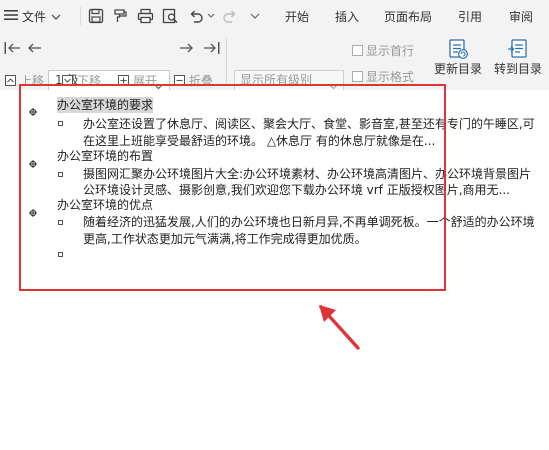 The height and width of the screenshot is (450, 549). I want to click on annotation-arrow-icon, so click(341, 330).